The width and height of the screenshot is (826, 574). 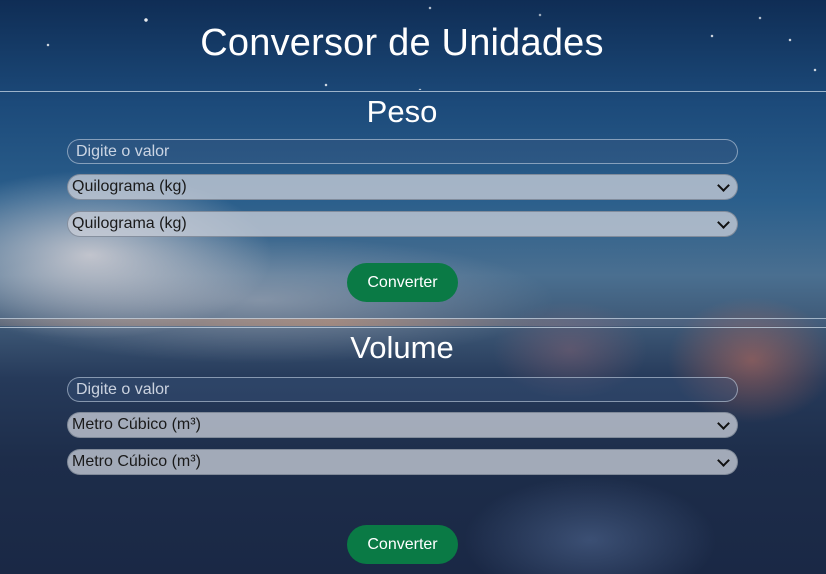 What do you see at coordinates (402, 187) in the screenshot?
I see `peso-from-unit-select: Quilograma (kg)` at bounding box center [402, 187].